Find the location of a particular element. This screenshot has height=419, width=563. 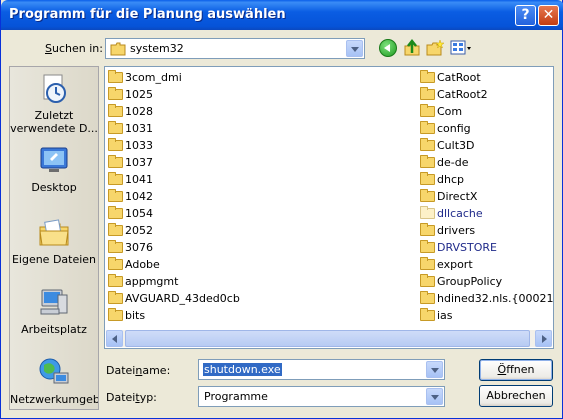

file-name: GroupPolicy is located at coordinates (470, 281).